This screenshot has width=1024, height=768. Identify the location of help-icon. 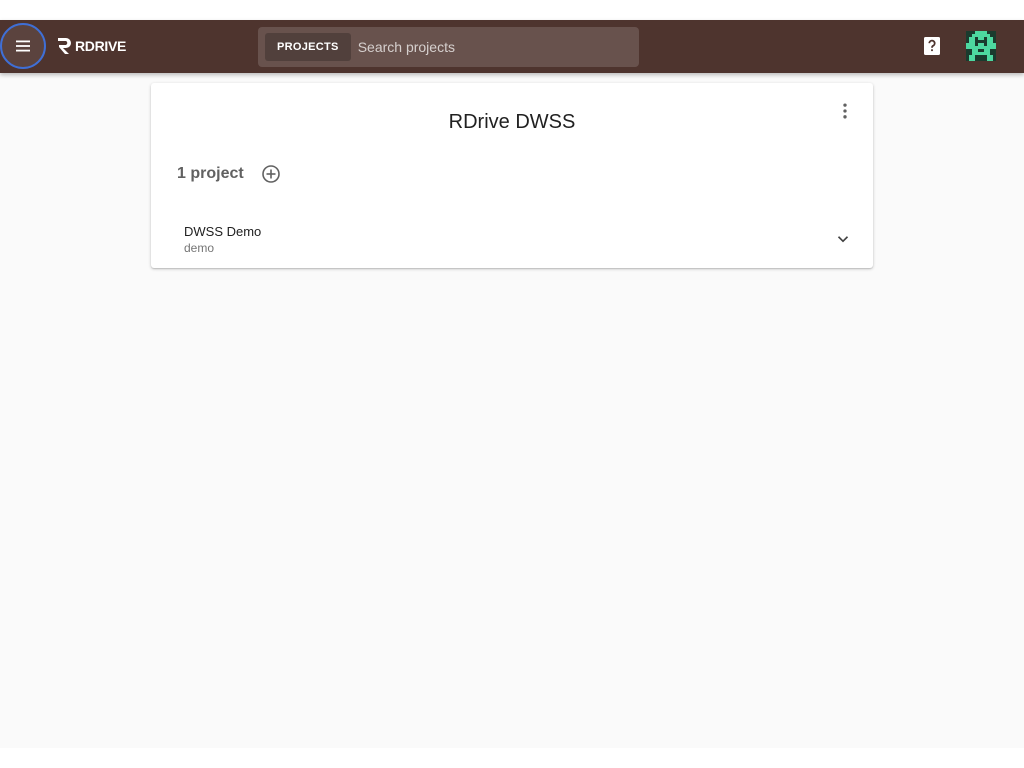
(932, 46).